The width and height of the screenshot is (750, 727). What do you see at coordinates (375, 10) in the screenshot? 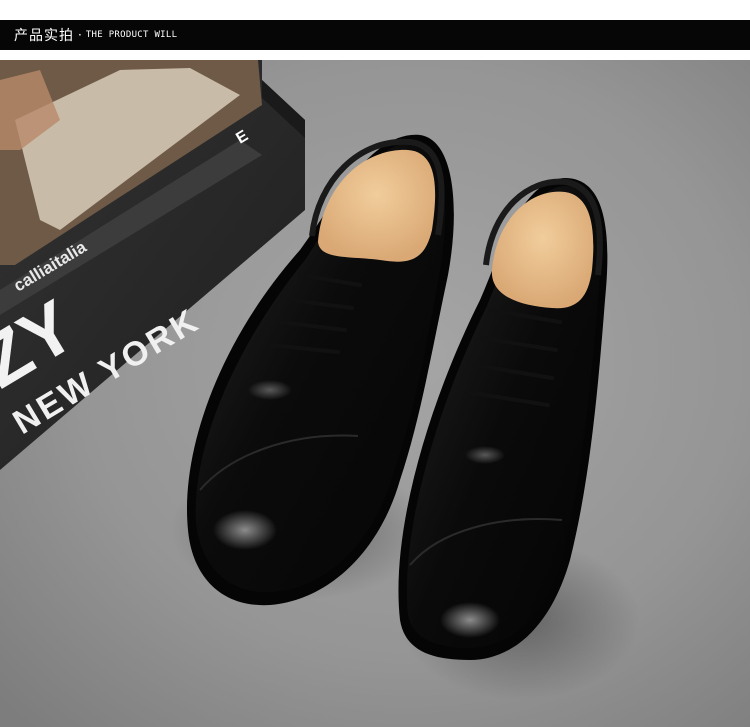
I see `top-margin` at bounding box center [375, 10].